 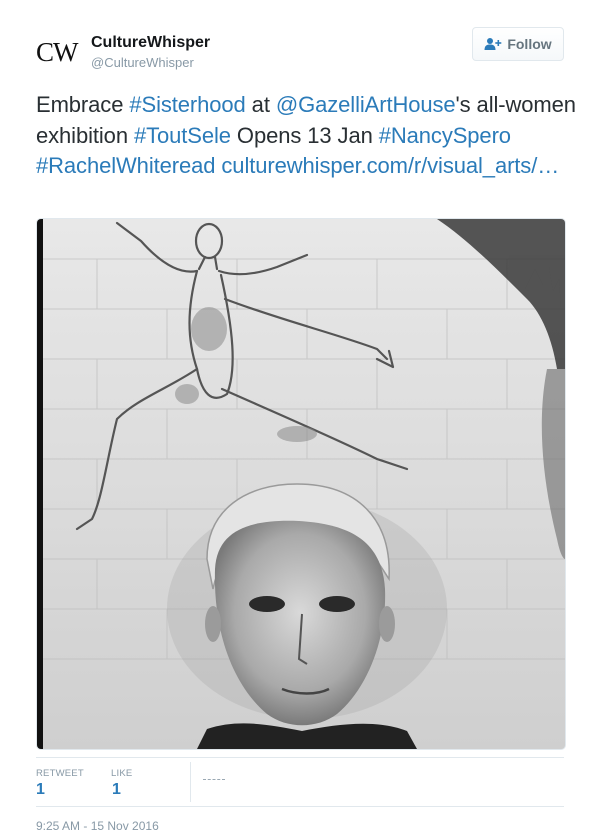 What do you see at coordinates (529, 44) in the screenshot?
I see `follow-button-label: Follow` at bounding box center [529, 44].